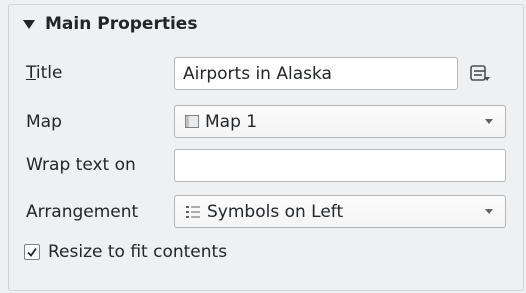 The image size is (526, 293). I want to click on resize-to-fit-checkbox, so click(32, 252).